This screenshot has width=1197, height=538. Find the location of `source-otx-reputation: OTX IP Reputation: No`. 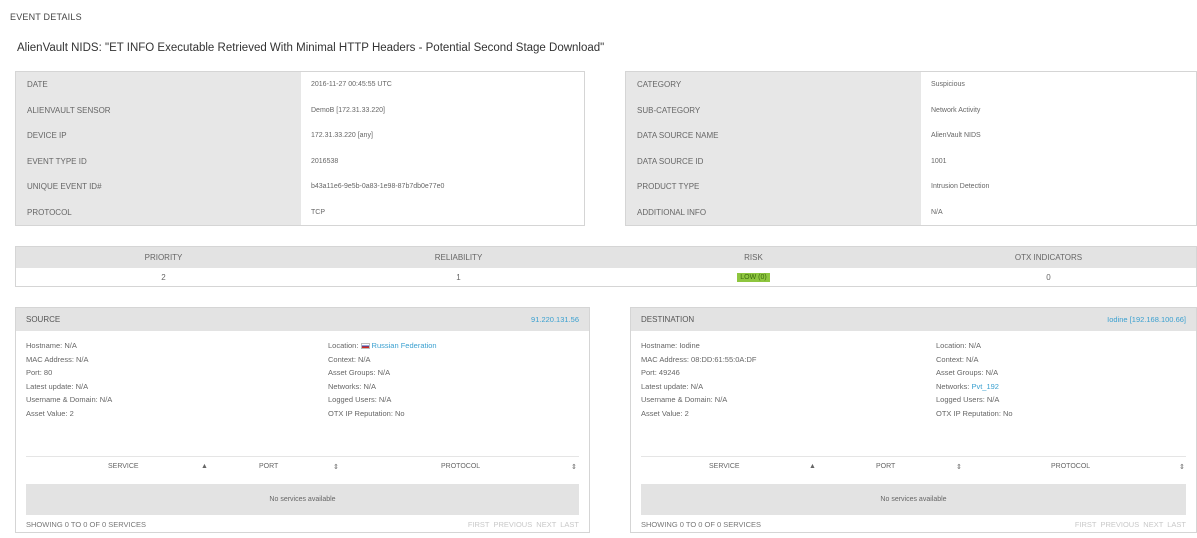

source-otx-reputation: OTX IP Reputation: No is located at coordinates (366, 413).